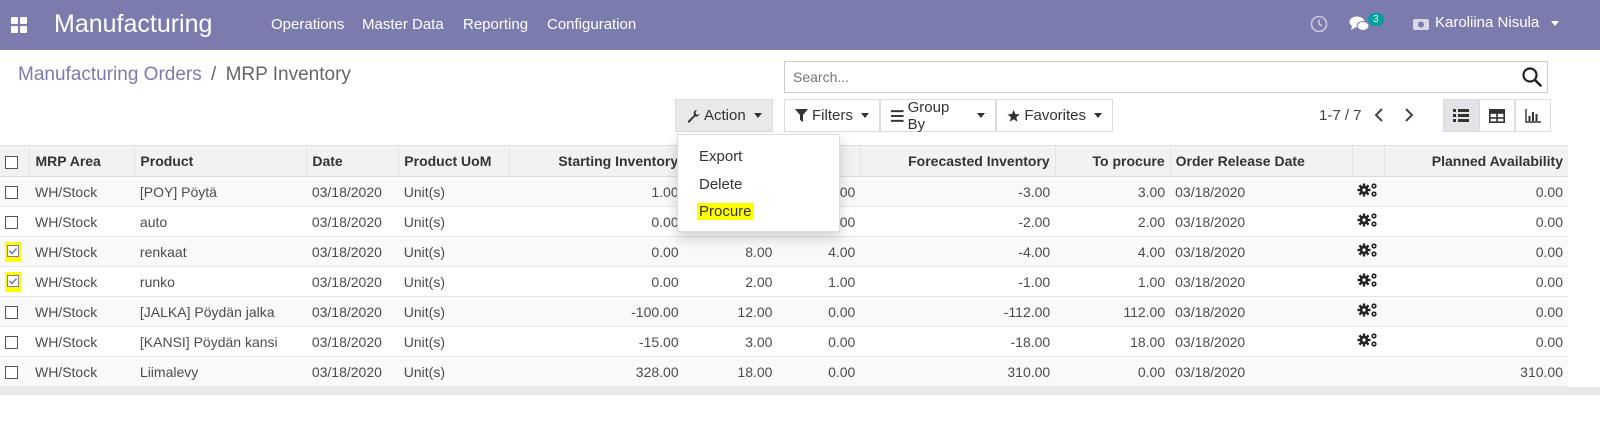 This screenshot has width=1600, height=431. Describe the element at coordinates (819, 341) in the screenshot. I see `cell-hidden-7: 0.00` at that location.